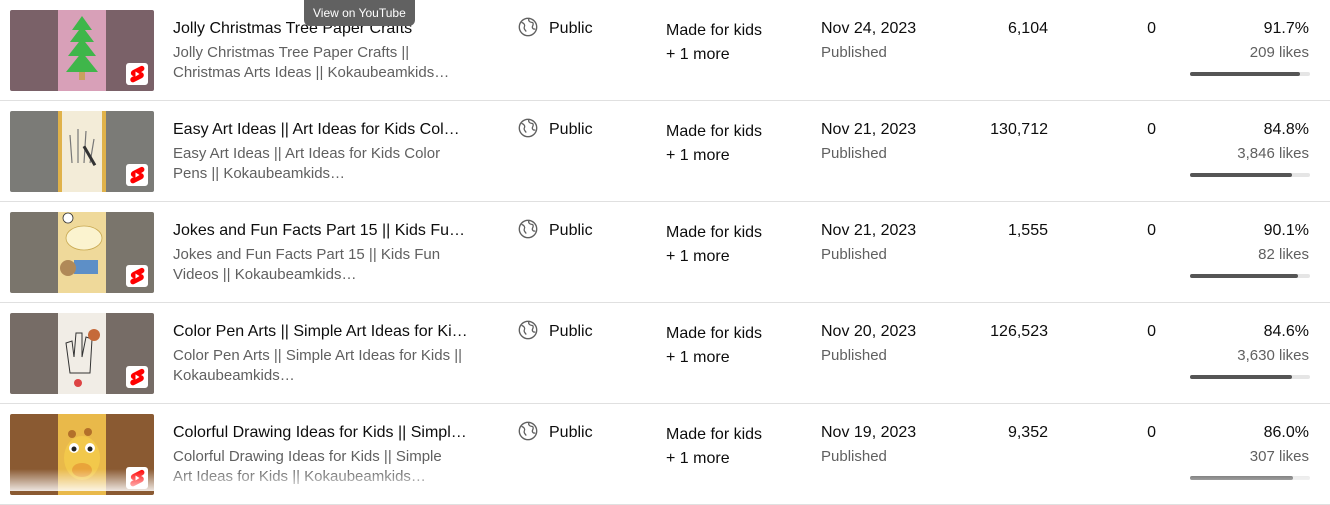  I want to click on views-count: 130,712, so click(1019, 129).